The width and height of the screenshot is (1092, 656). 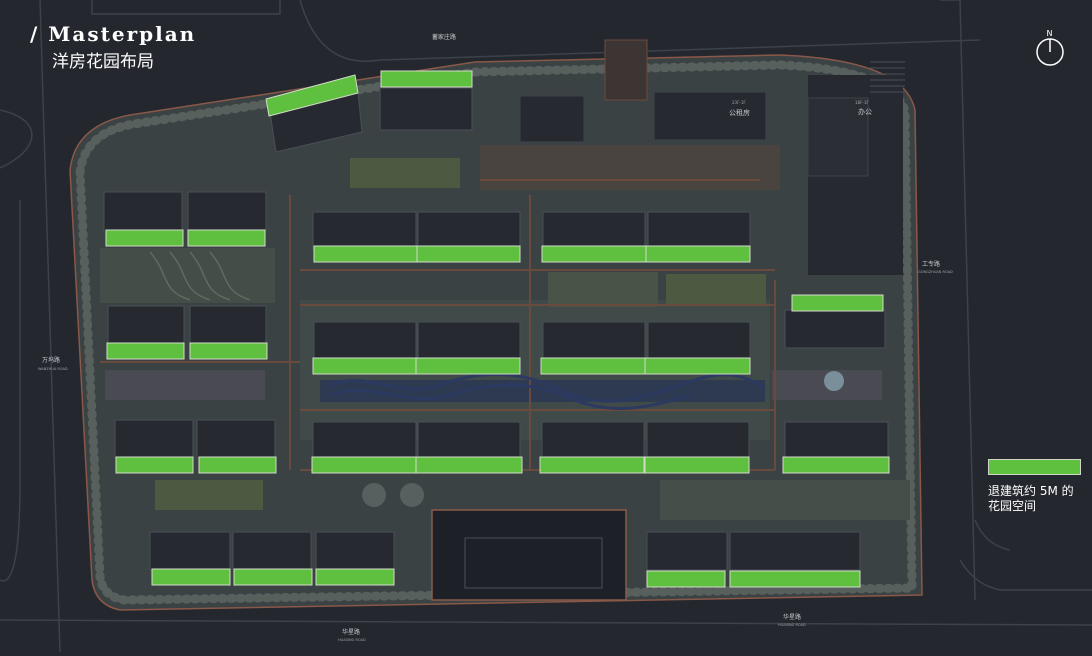 What do you see at coordinates (931, 264) in the screenshot?
I see `road-label-east: 工专路` at bounding box center [931, 264].